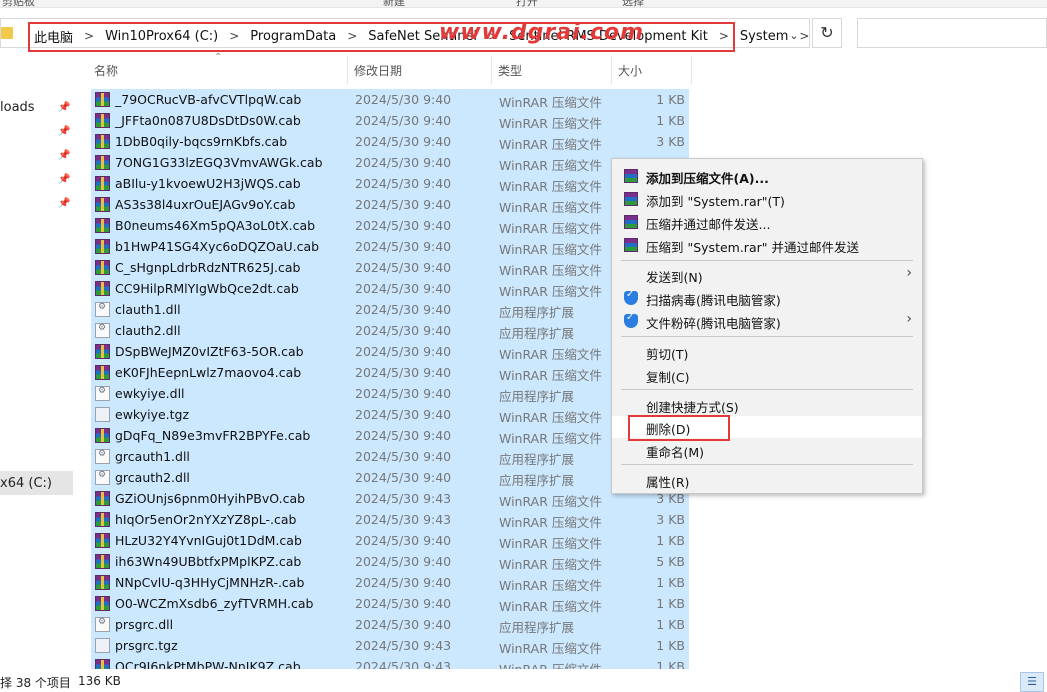  Describe the element at coordinates (293, 36) in the screenshot. I see `breadcrumb-programdata: ProgramData` at that location.